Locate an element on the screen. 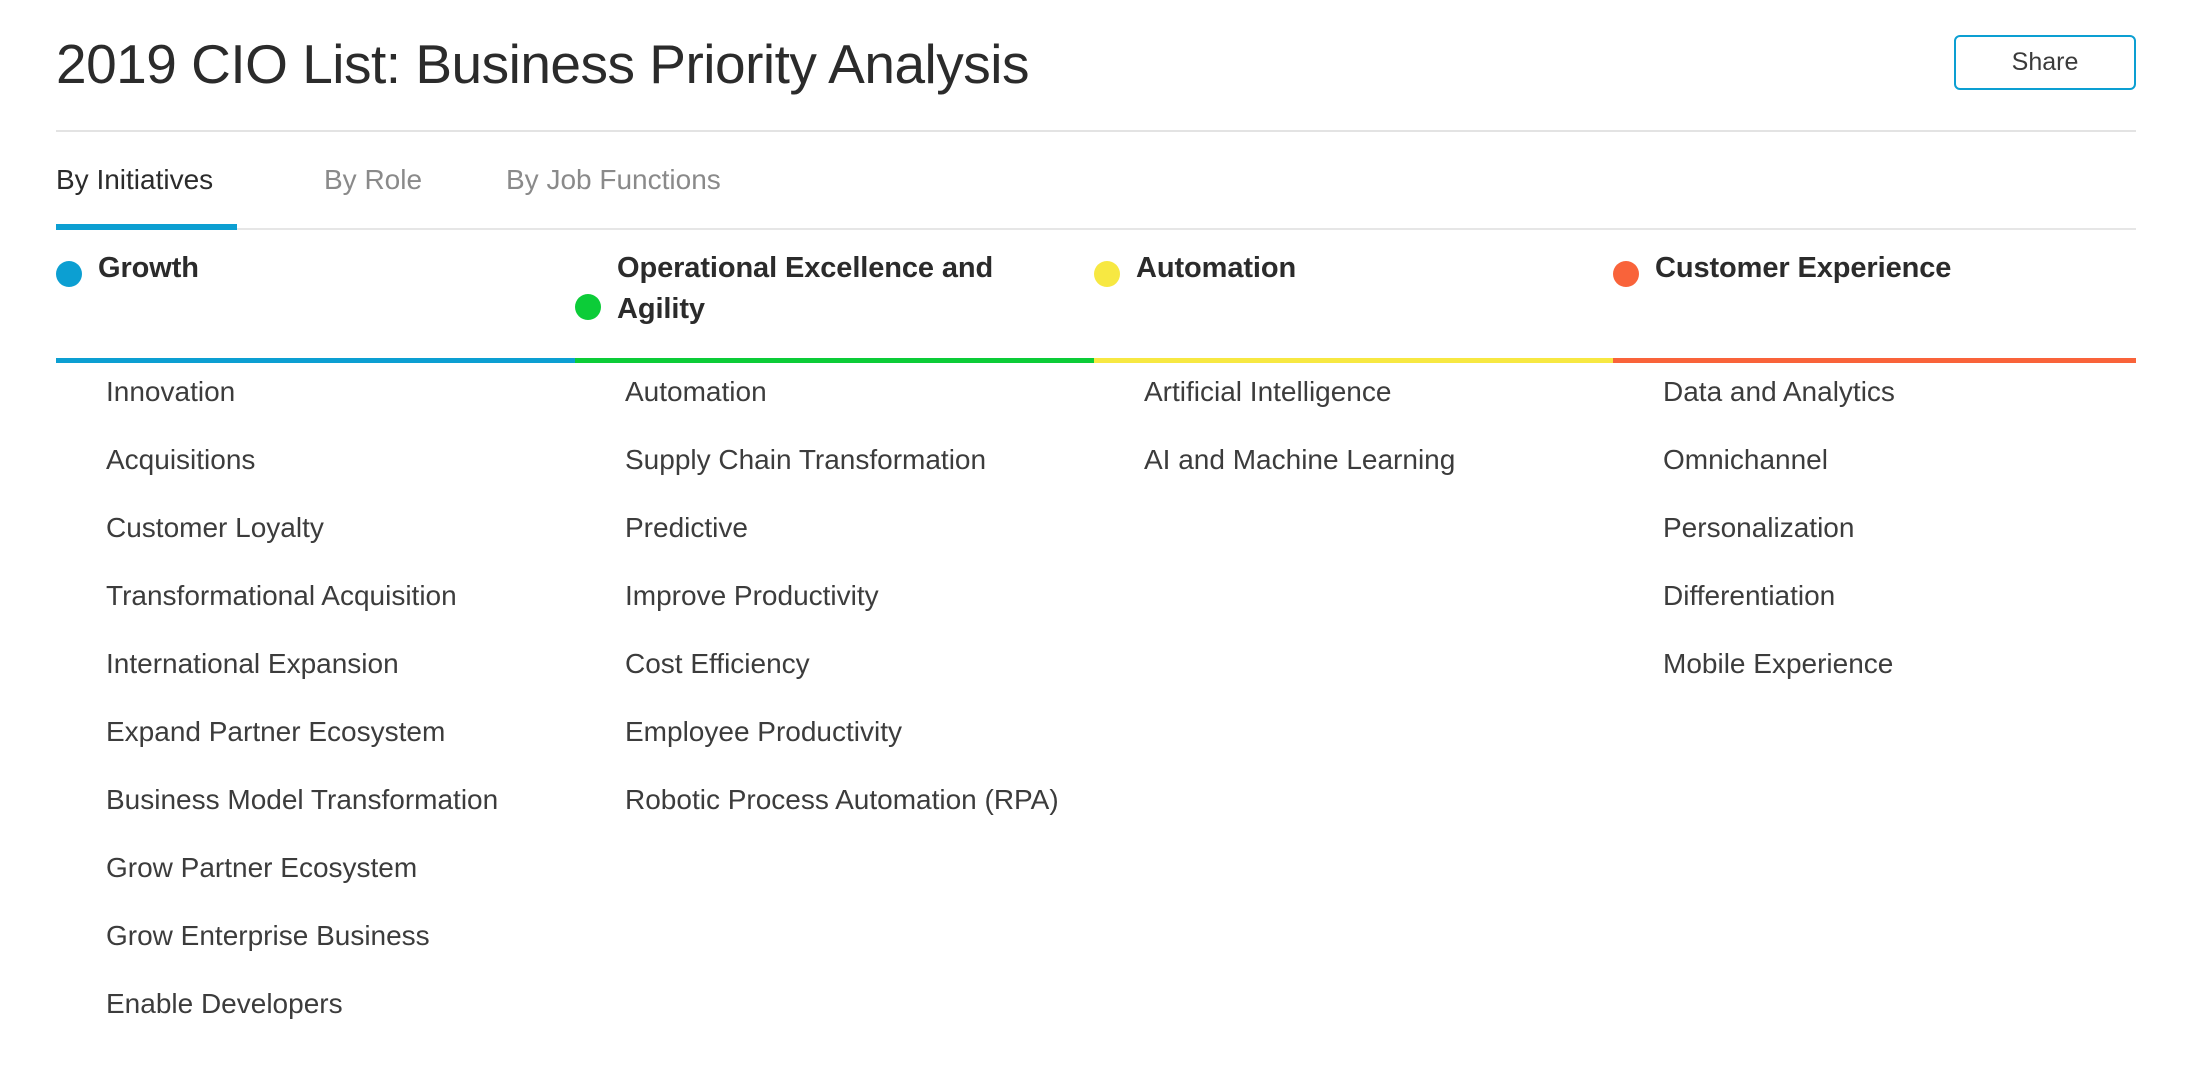 Image resolution: width=2192 pixels, height=1084 pixels. column-header-customer-experience: Customer Experience is located at coordinates (1833, 268).